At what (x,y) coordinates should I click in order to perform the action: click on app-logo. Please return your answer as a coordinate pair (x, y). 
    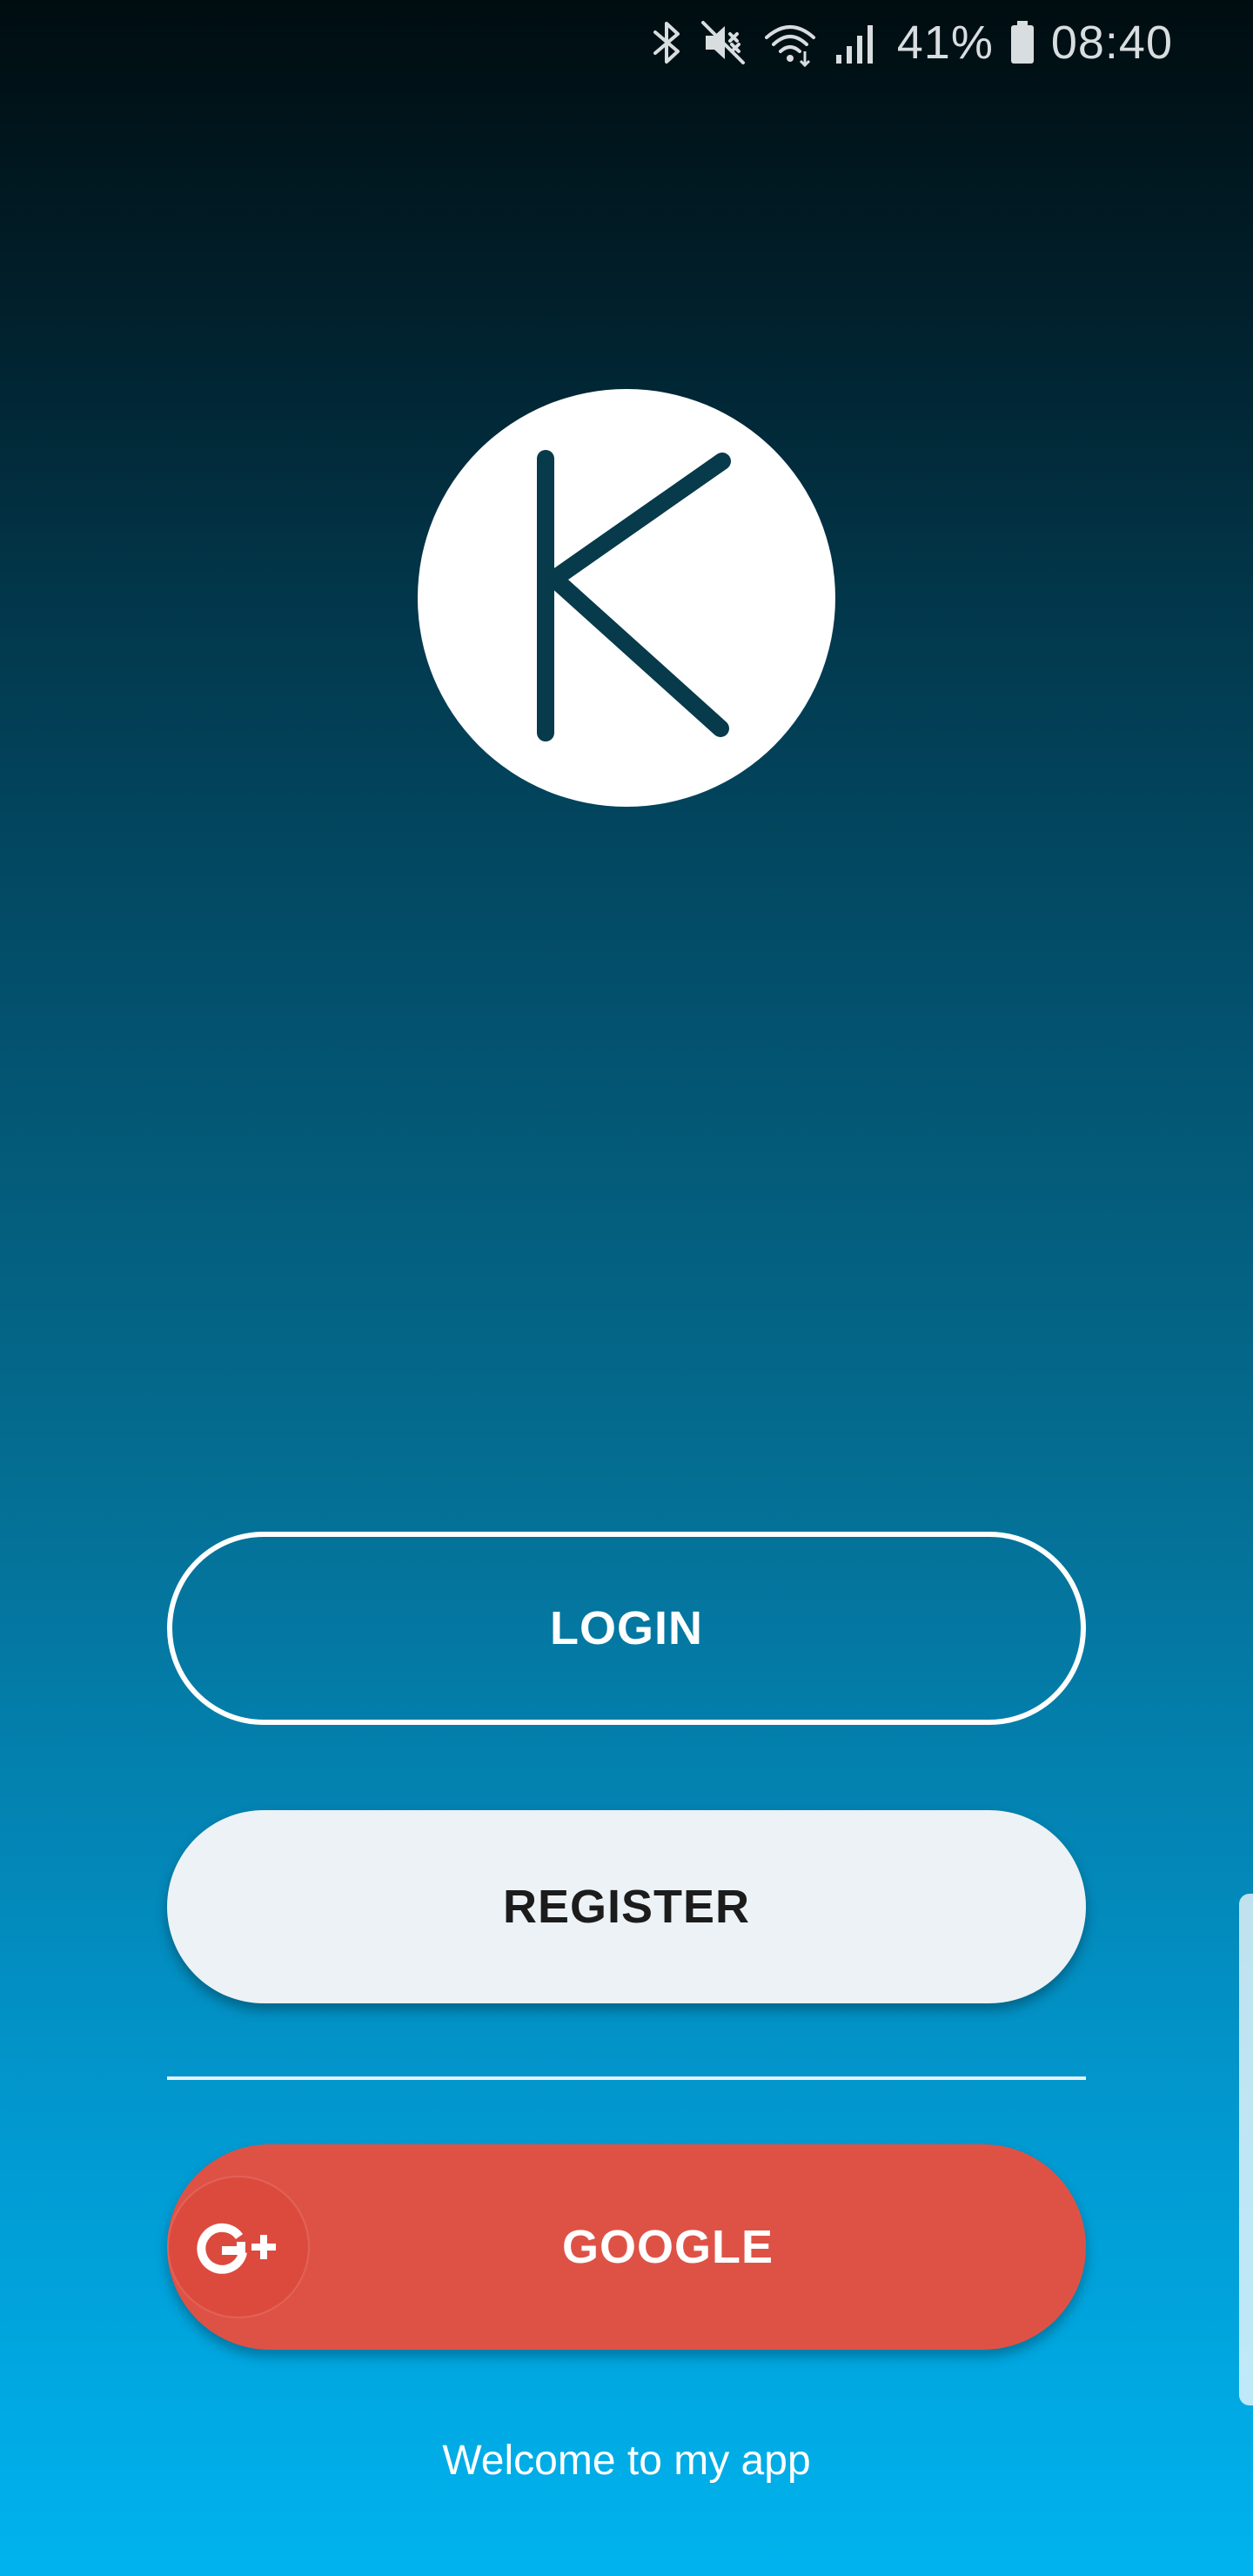
    Looking at the image, I should click on (626, 598).